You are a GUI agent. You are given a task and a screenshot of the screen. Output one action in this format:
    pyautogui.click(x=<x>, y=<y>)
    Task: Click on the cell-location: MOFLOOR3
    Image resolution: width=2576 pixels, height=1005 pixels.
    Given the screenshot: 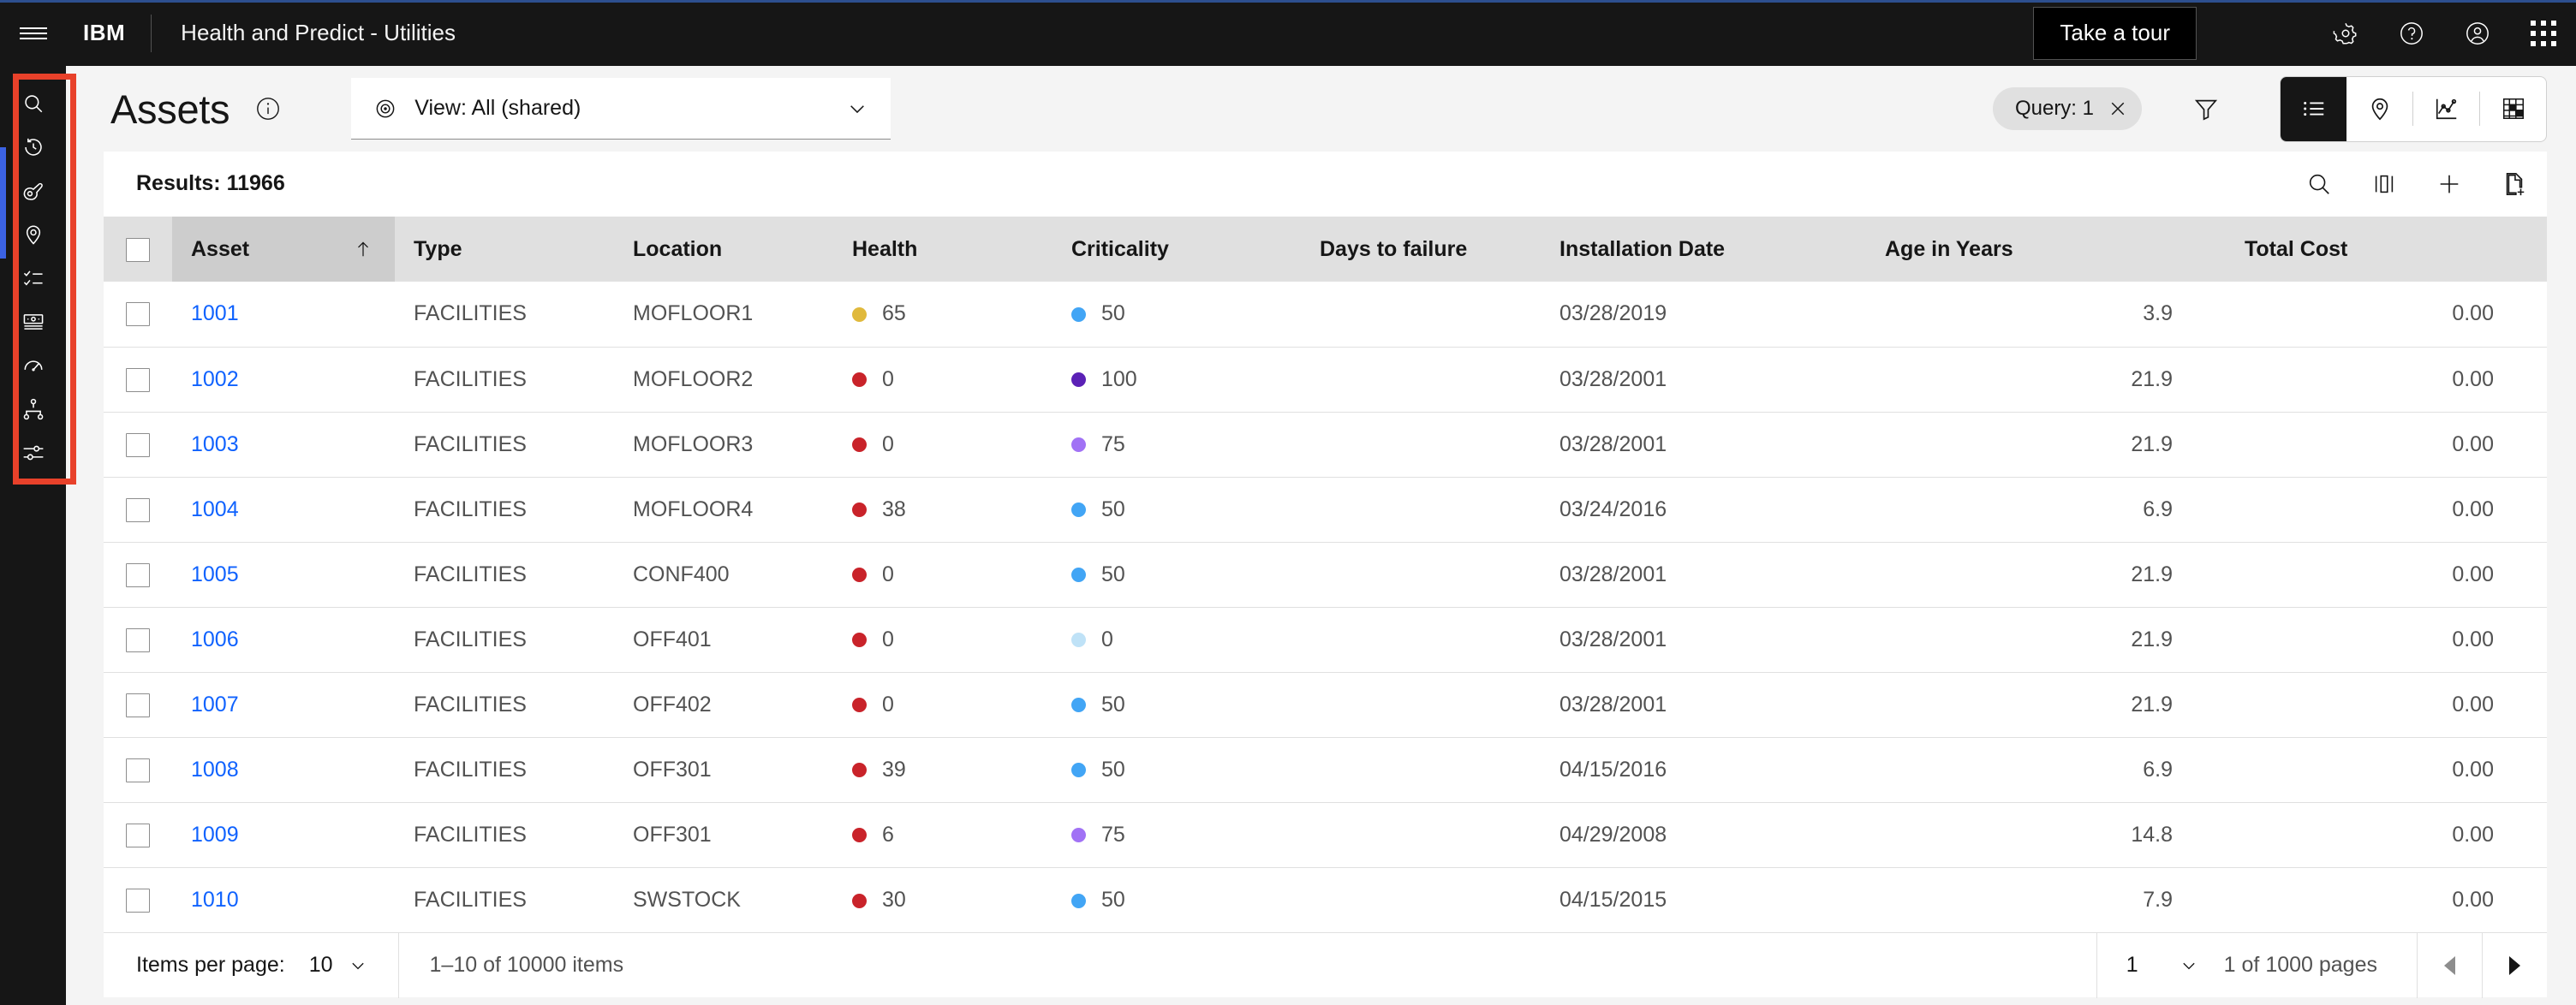 What is the action you would take?
    pyautogui.click(x=723, y=445)
    